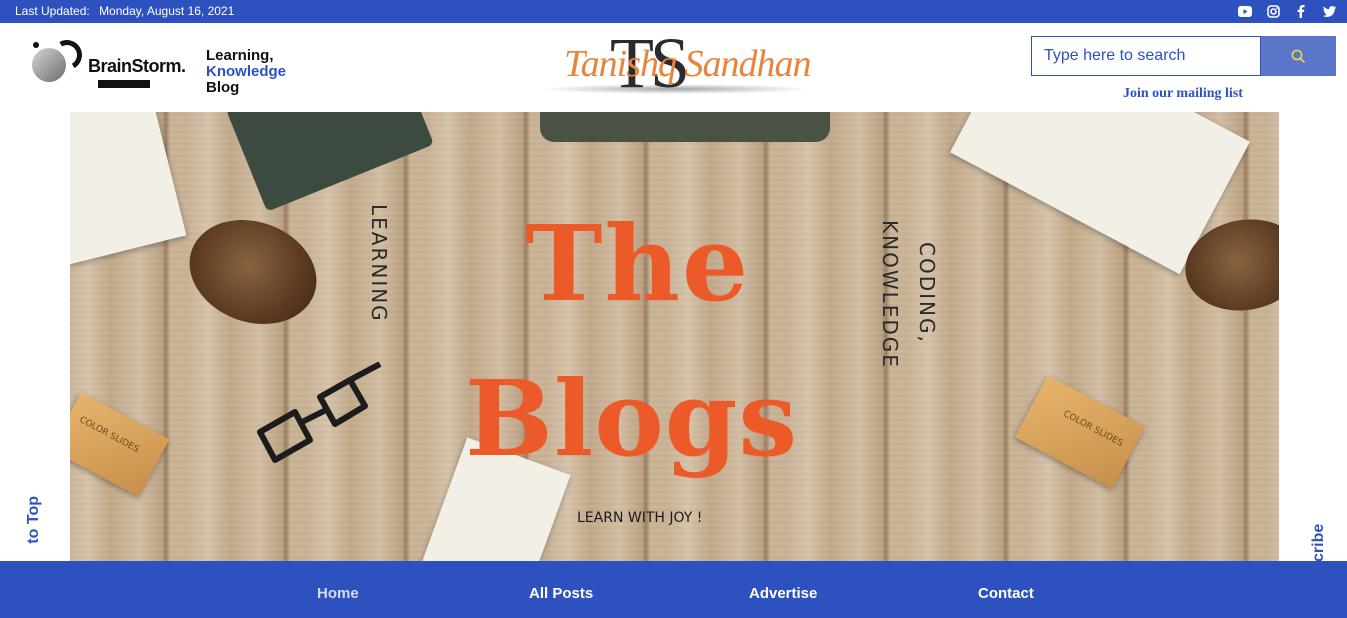  I want to click on search-button, so click(1298, 56).